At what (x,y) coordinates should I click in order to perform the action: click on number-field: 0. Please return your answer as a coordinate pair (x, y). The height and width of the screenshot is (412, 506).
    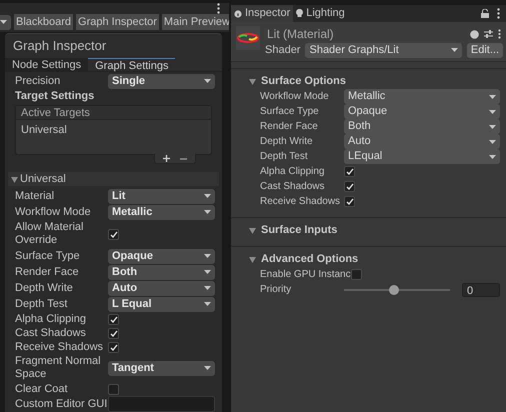
    Looking at the image, I should click on (481, 289).